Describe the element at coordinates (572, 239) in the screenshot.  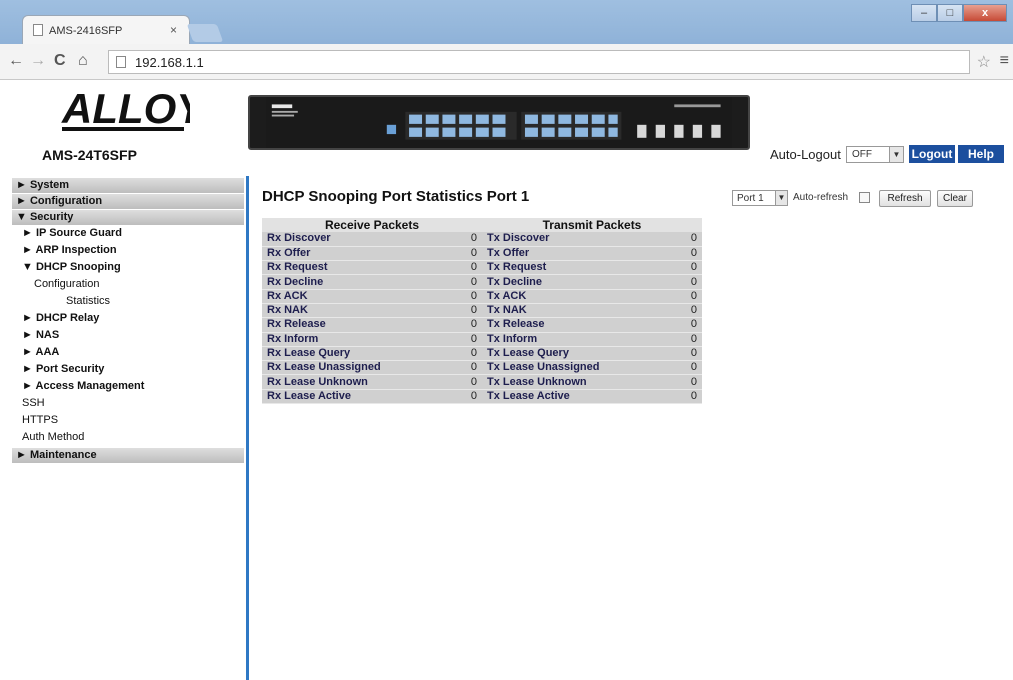
I see `tx-label: Tx Discover` at that location.